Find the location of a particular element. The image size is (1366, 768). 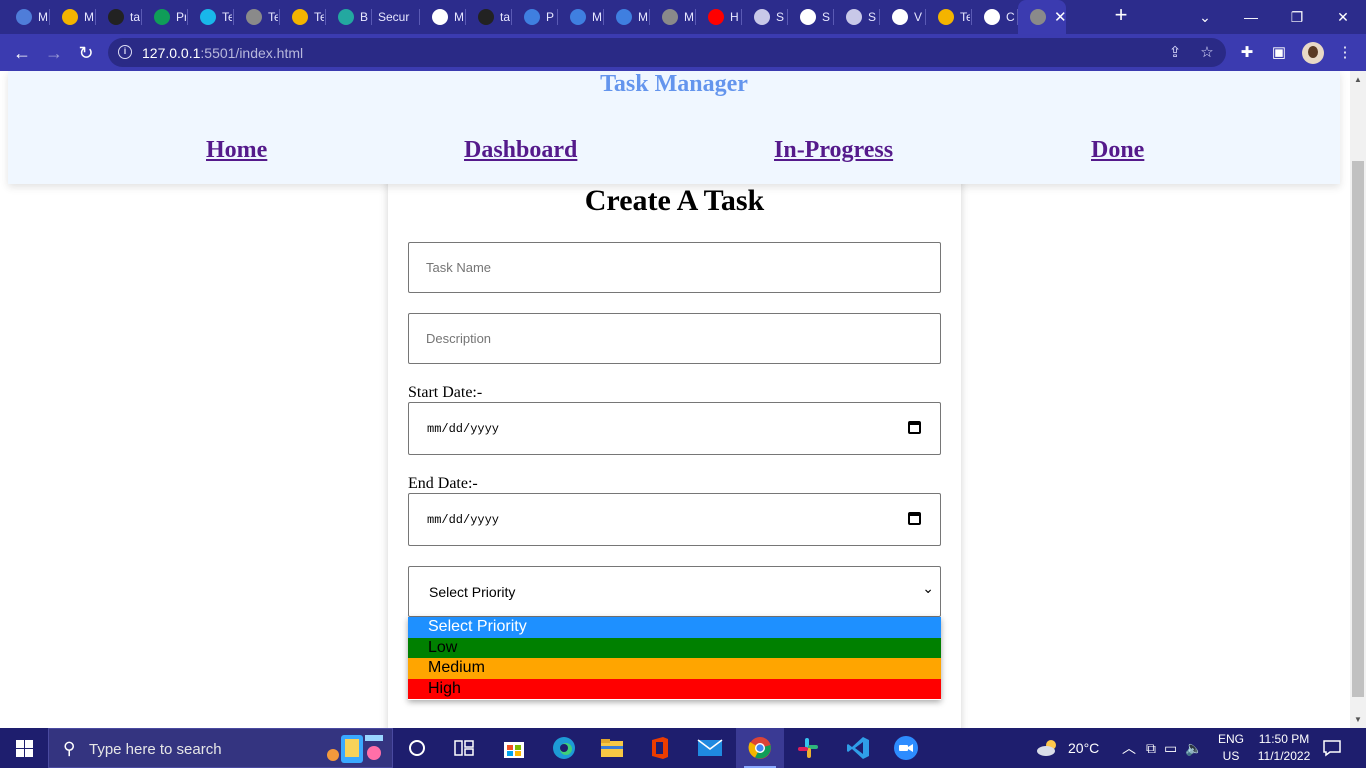

task-view-button is located at coordinates (417, 748).